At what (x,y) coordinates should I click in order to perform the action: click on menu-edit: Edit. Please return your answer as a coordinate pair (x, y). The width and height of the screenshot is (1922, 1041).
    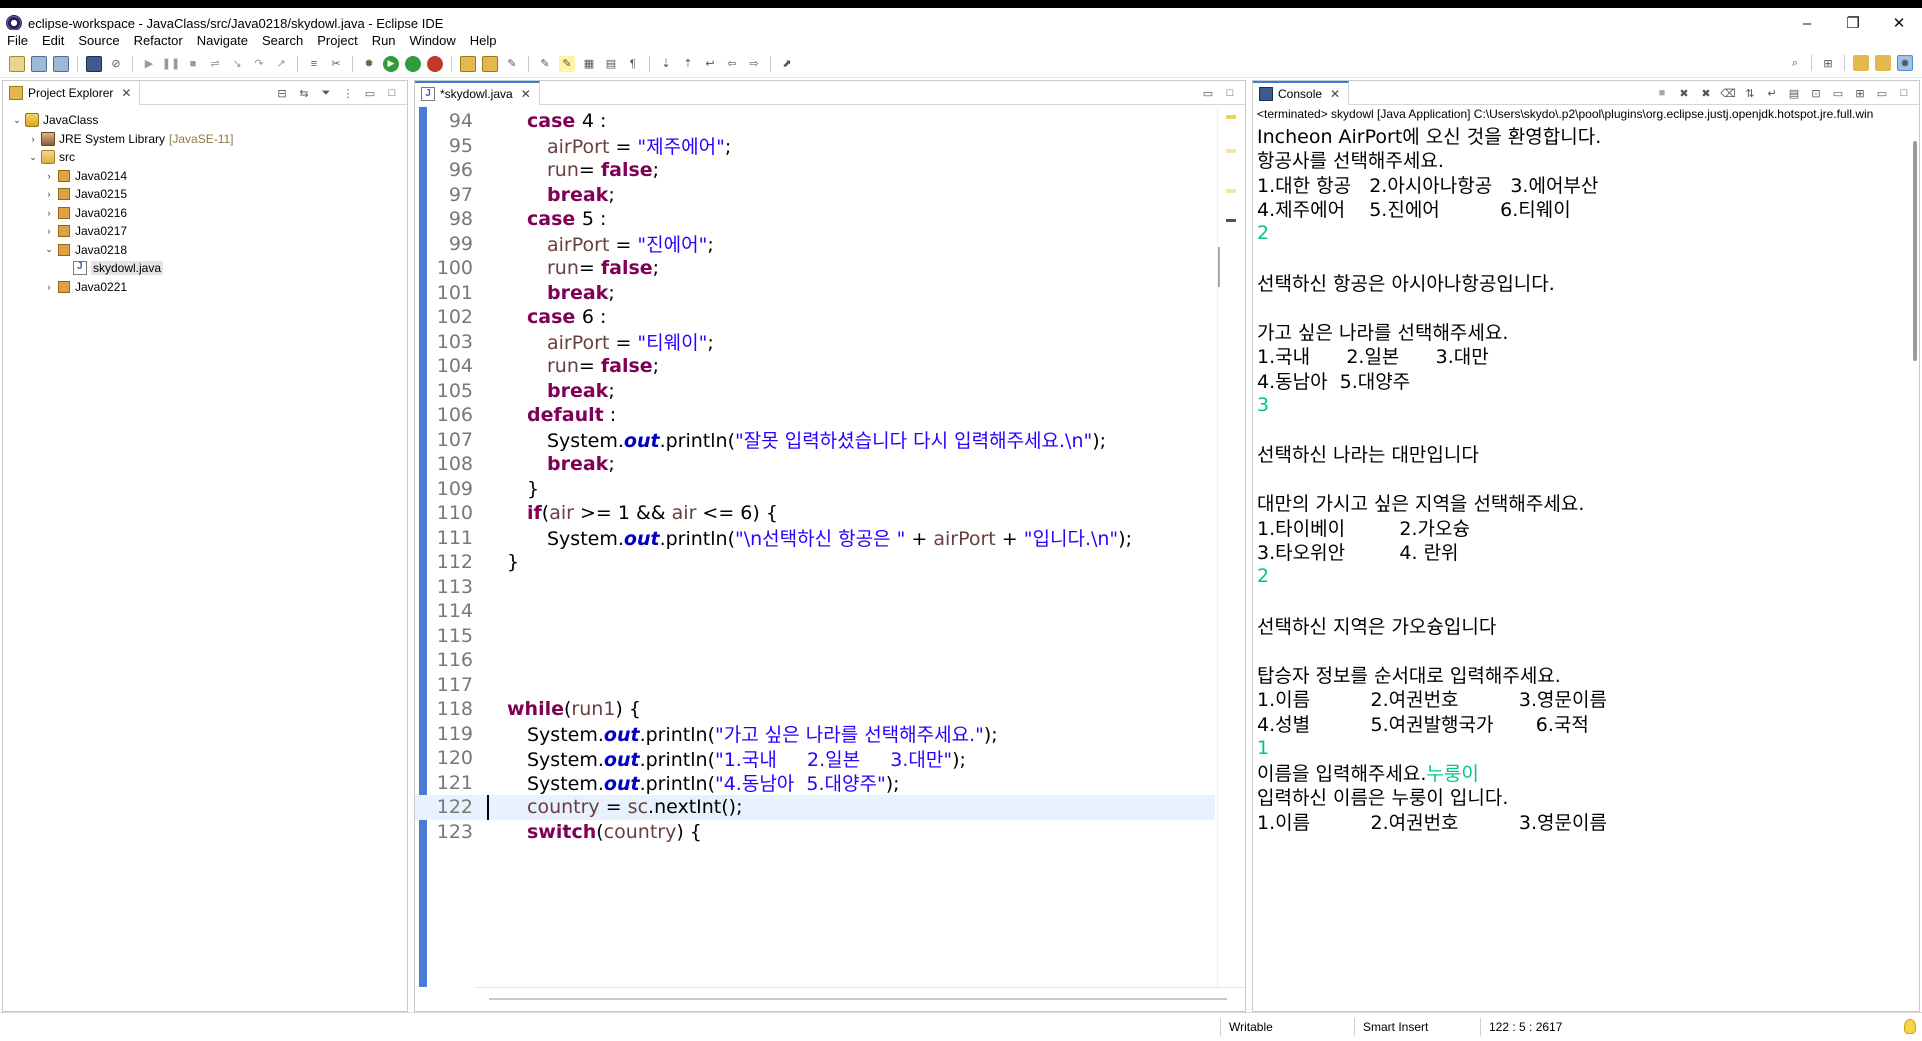
    Looking at the image, I should click on (53, 40).